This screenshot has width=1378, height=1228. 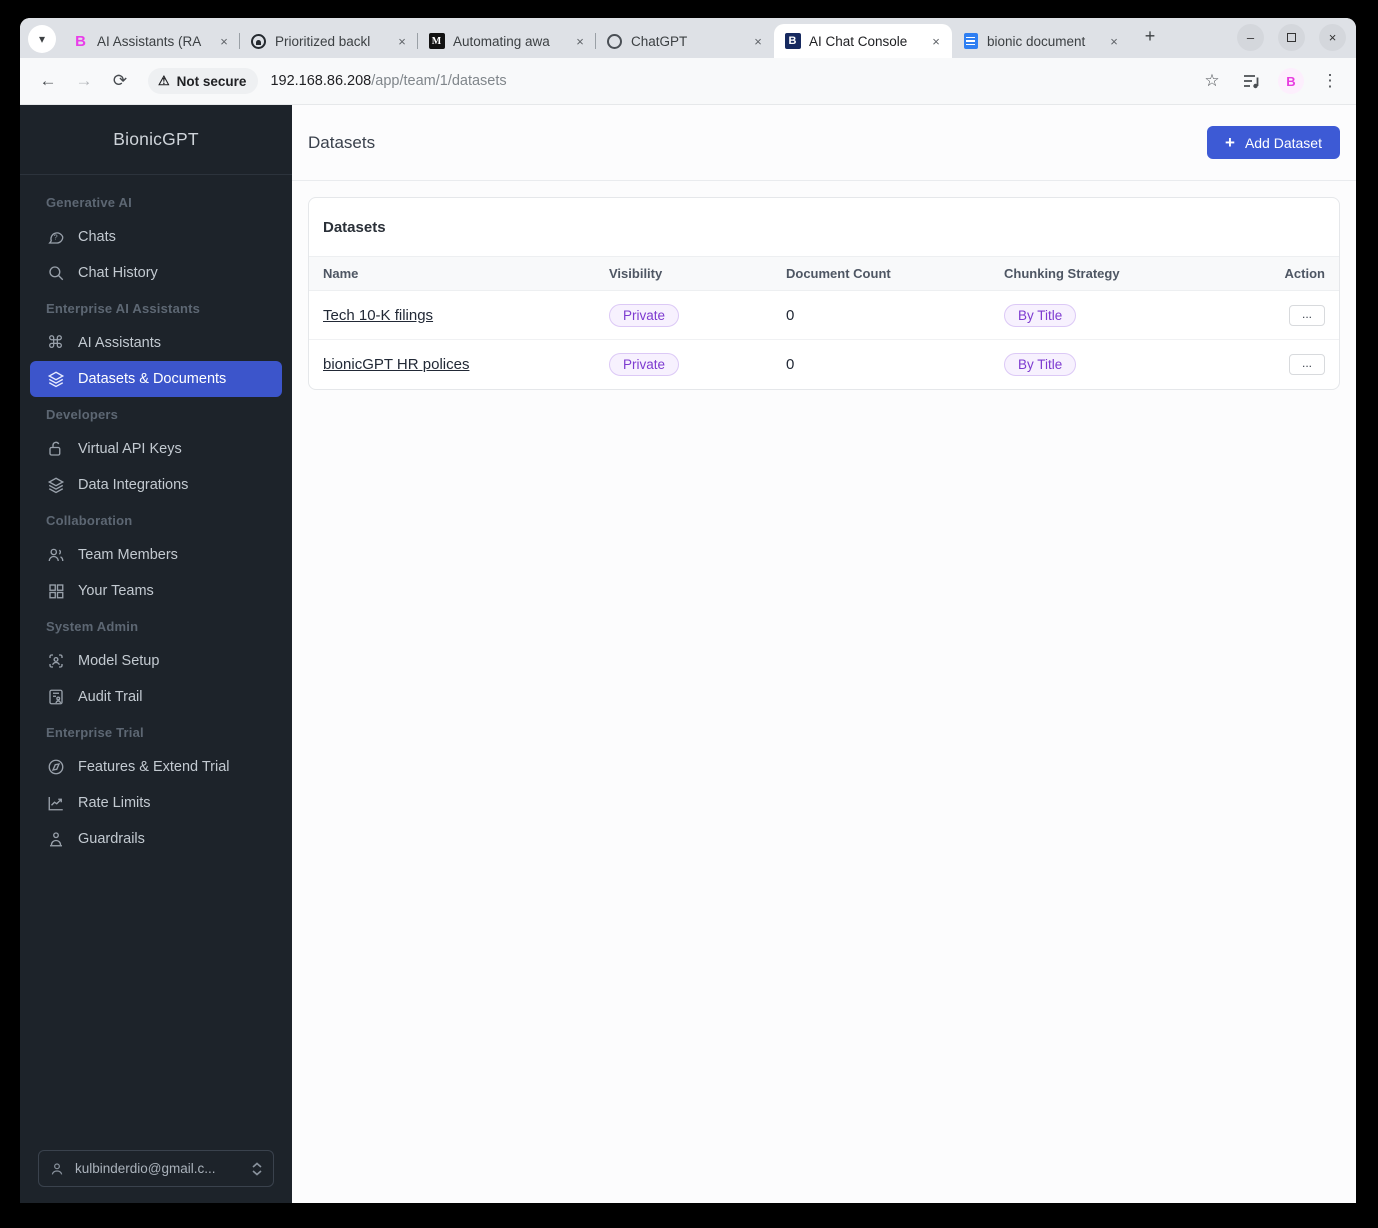 I want to click on page-title: Datasets, so click(x=342, y=142).